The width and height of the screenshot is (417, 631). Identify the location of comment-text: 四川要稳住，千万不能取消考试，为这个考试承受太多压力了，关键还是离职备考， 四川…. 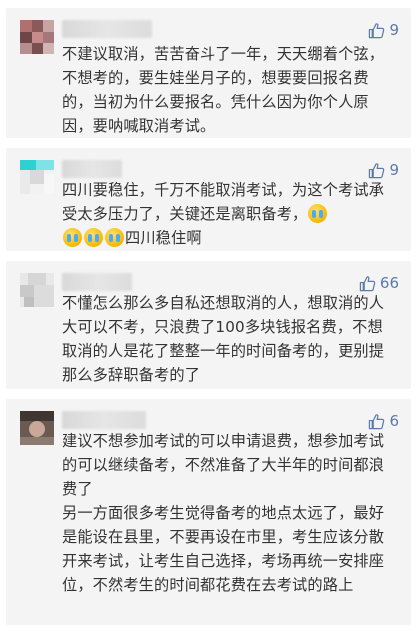
(227, 214).